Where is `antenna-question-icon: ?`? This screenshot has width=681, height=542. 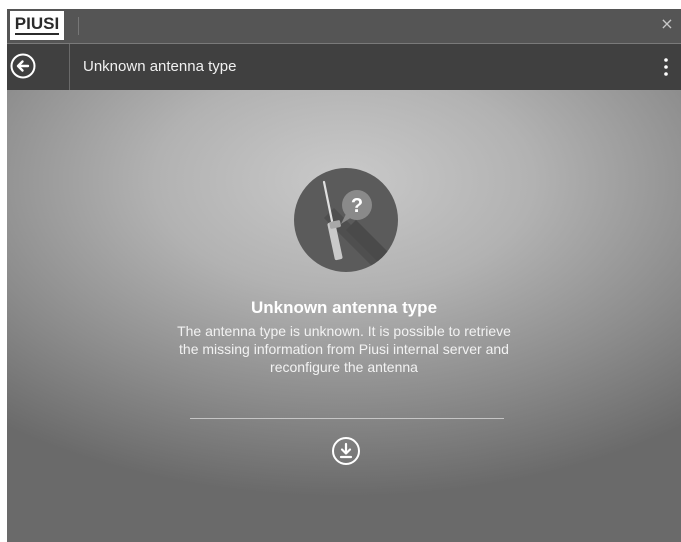 antenna-question-icon: ? is located at coordinates (346, 220).